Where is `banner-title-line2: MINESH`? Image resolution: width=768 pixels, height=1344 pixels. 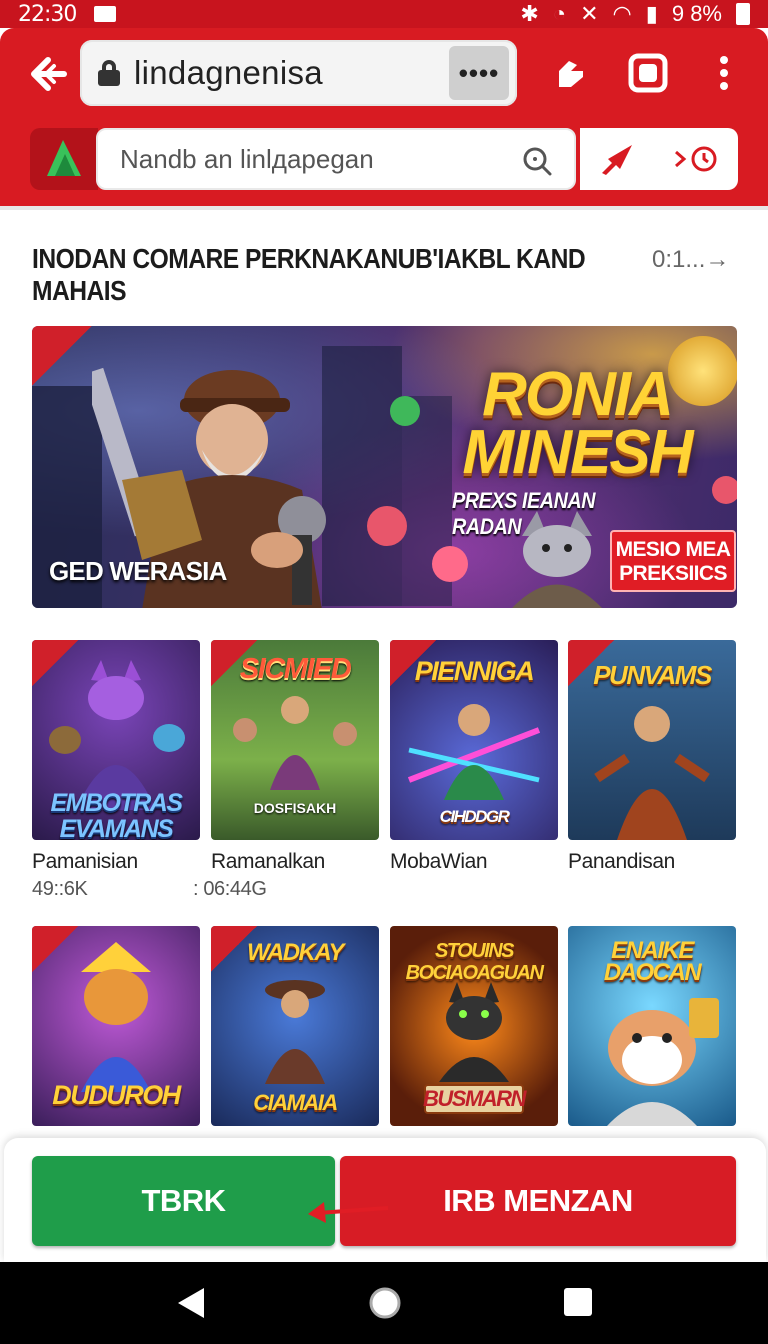
banner-title-line2: MINESH is located at coordinates (577, 452).